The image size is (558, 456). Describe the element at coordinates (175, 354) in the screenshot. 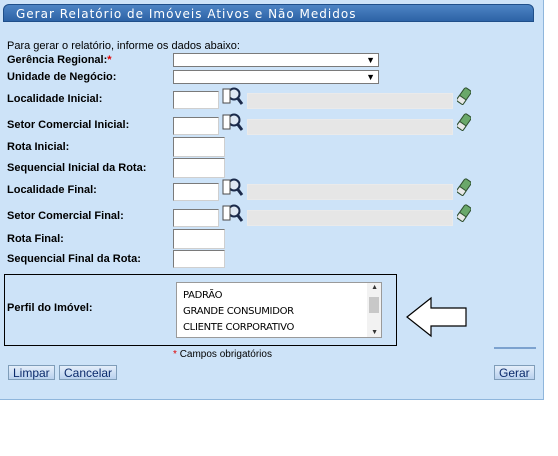

I see `required-mark: *` at that location.